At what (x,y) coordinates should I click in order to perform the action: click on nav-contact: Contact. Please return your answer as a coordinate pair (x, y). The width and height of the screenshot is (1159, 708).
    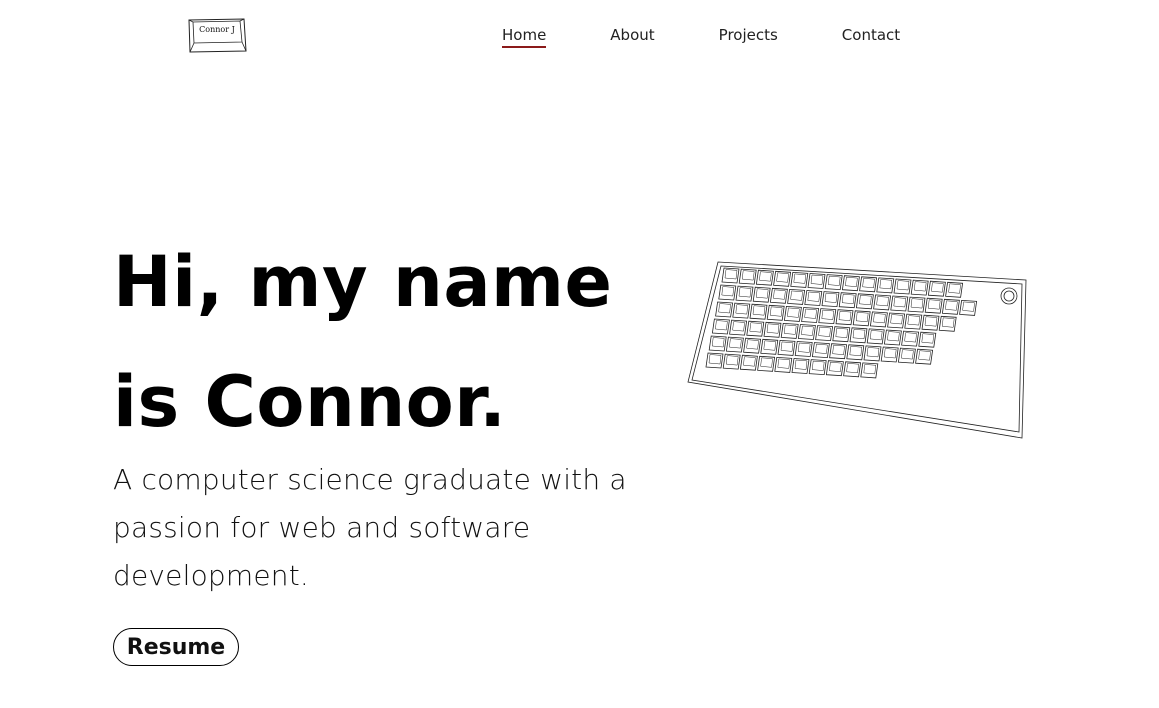
    Looking at the image, I should click on (871, 37).